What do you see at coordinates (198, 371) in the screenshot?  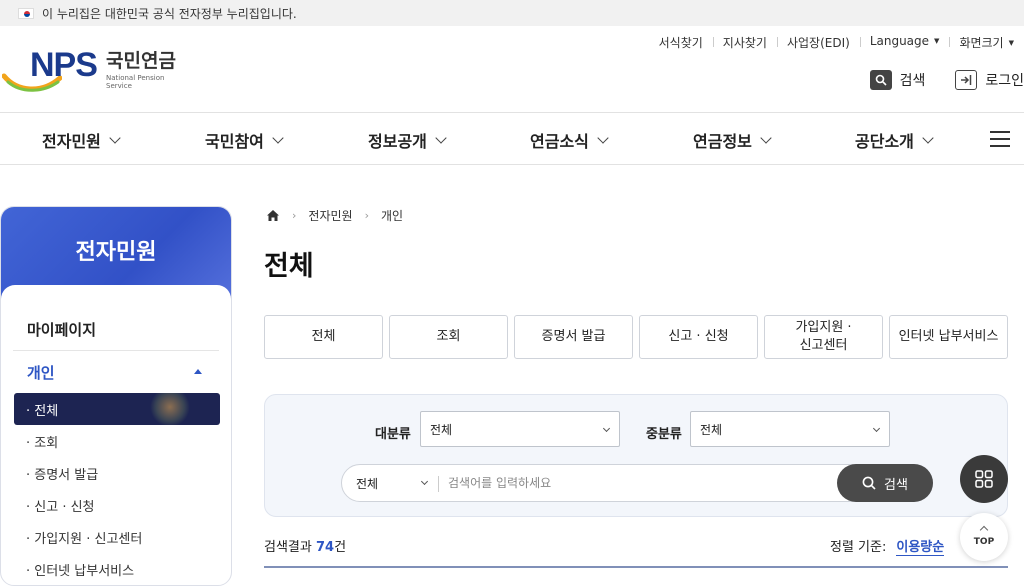 I see `caret-up-icon` at bounding box center [198, 371].